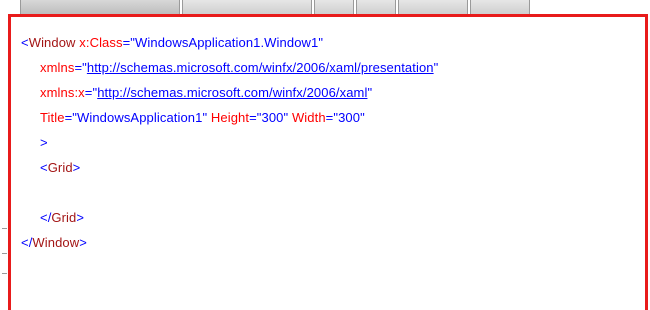 The height and width of the screenshot is (310, 650). What do you see at coordinates (4, 163) in the screenshot?
I see `editor-gutter` at bounding box center [4, 163].